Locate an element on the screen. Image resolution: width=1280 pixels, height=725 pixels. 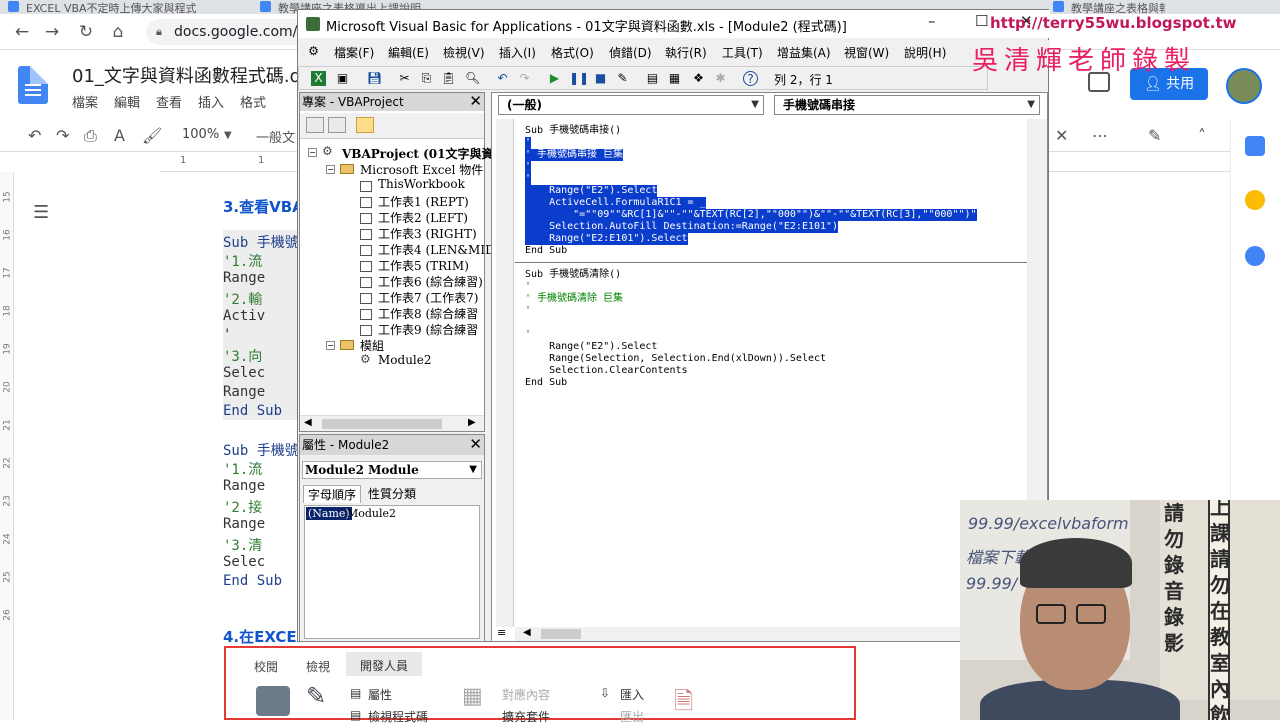
tree-item: ThisWorkbook is located at coordinates (421, 184).